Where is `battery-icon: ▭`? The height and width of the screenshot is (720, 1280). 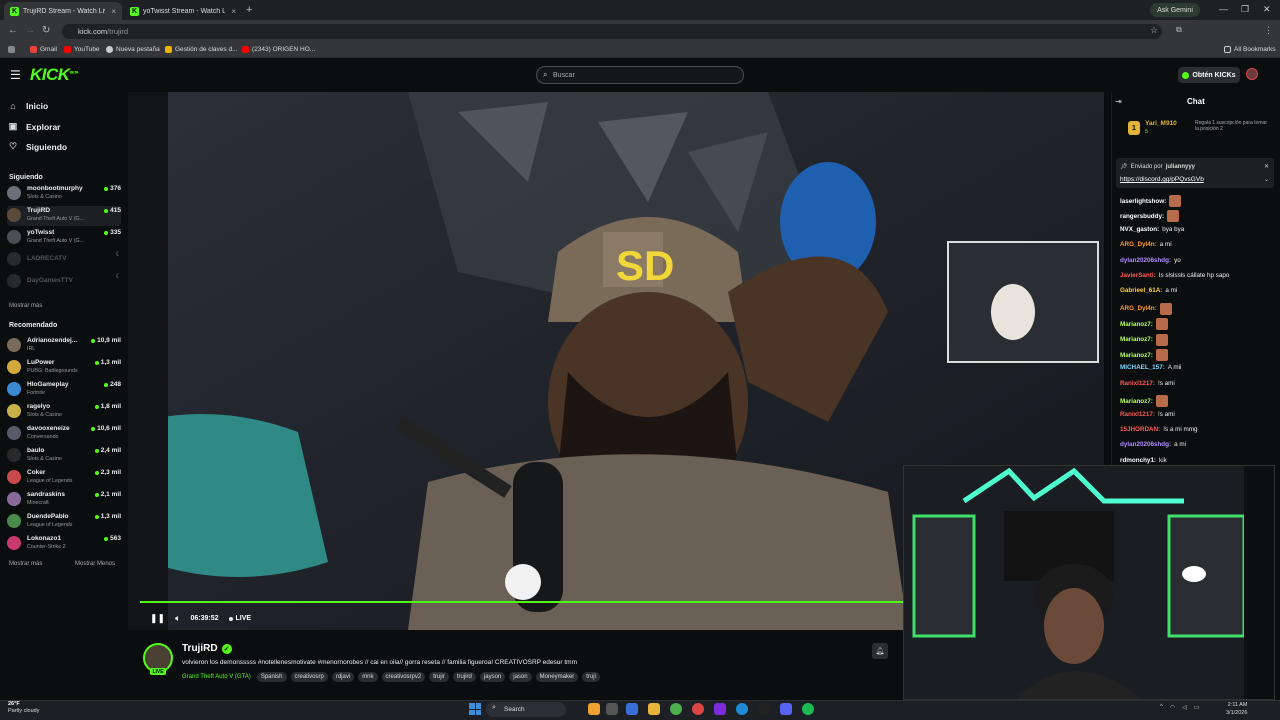
battery-icon: ▭ is located at coordinates (1197, 707).